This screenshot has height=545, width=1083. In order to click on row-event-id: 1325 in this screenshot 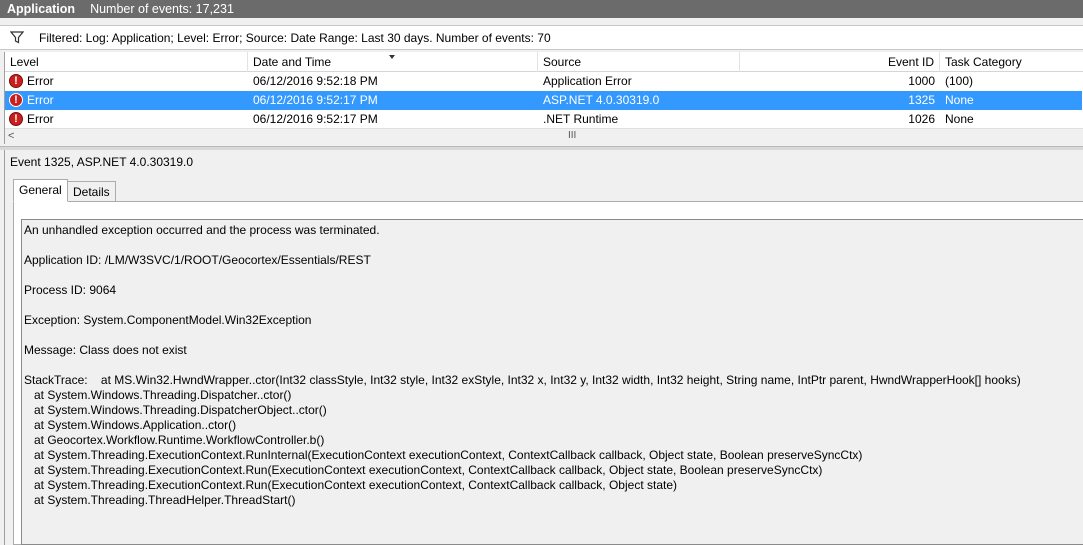, I will do `click(921, 100)`.